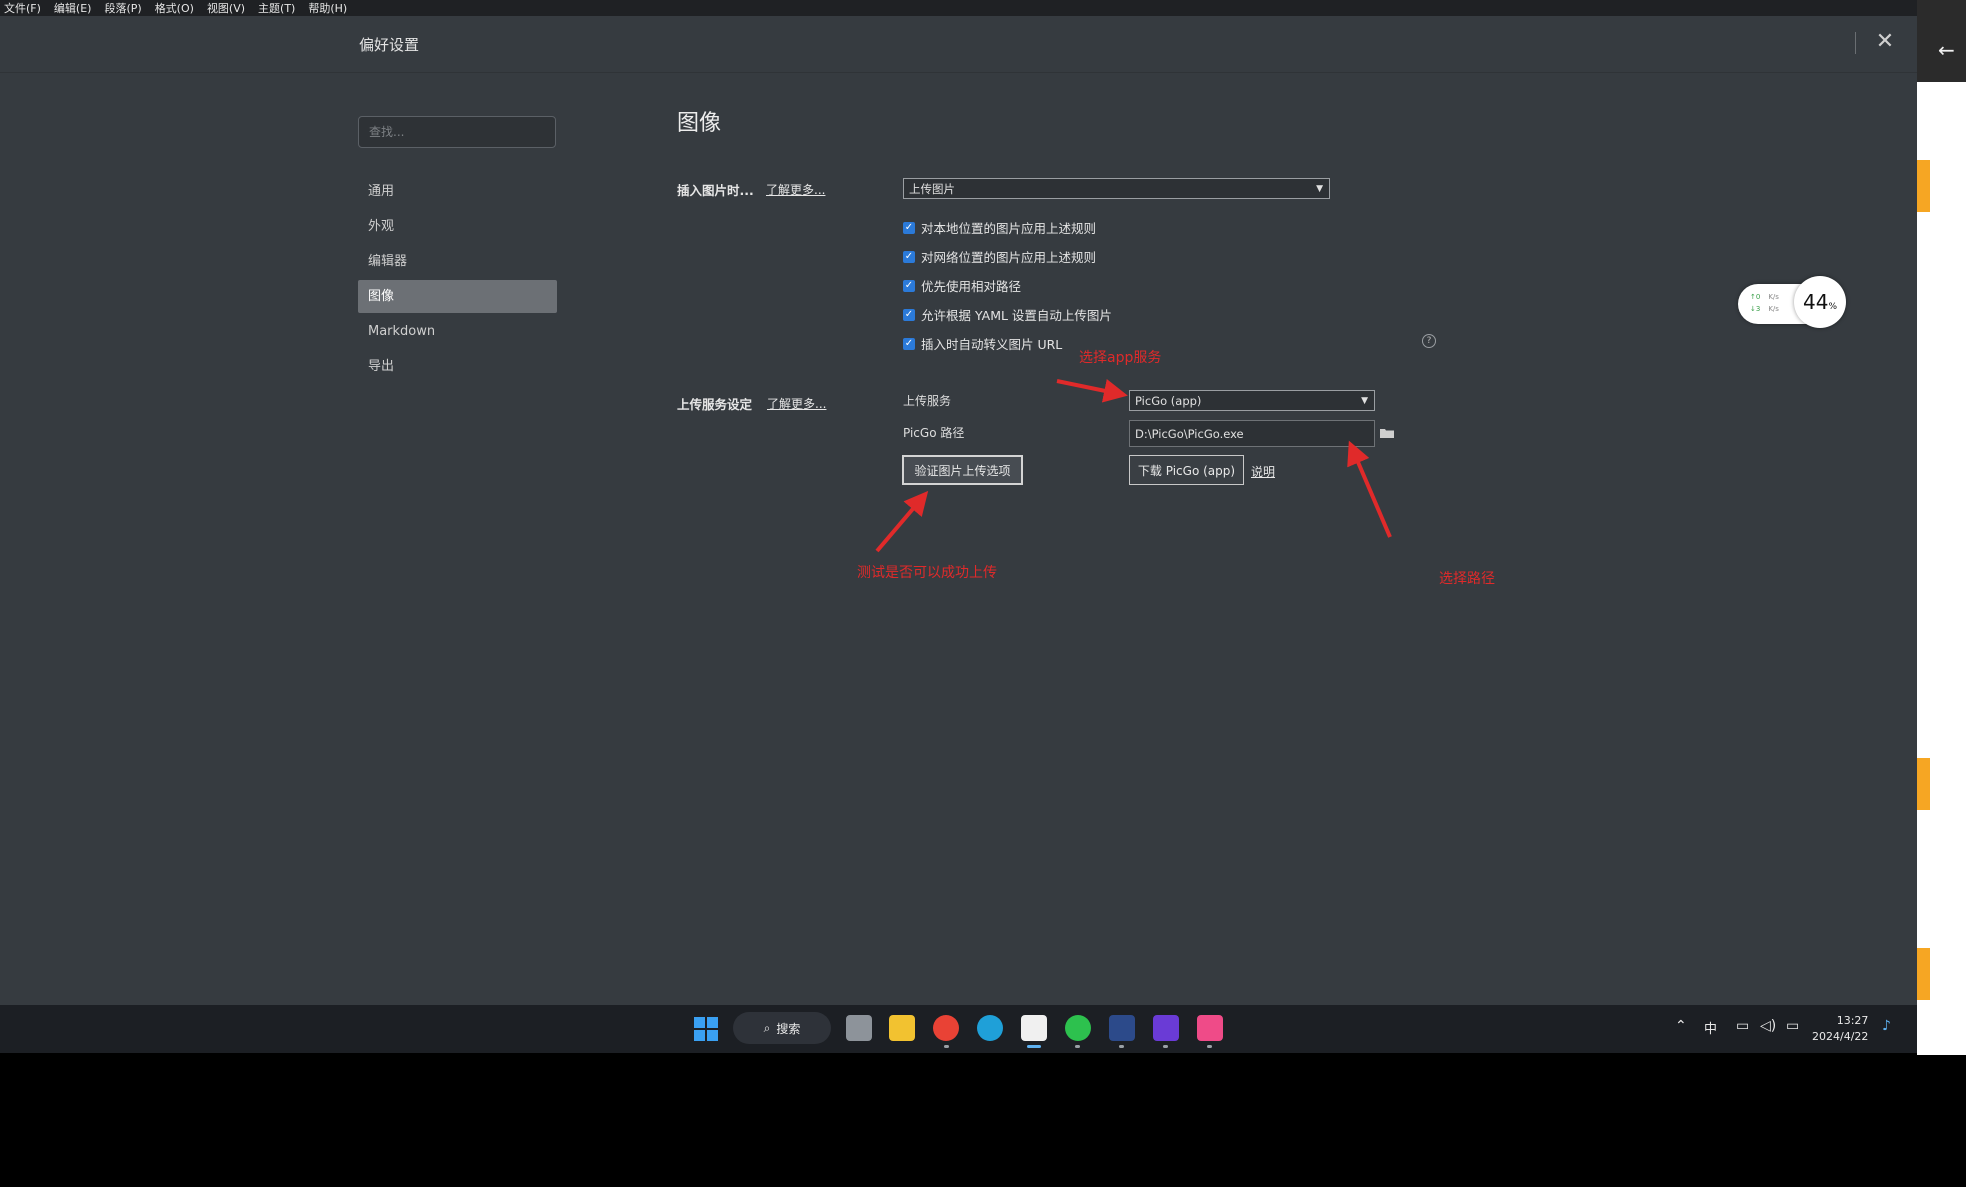 The width and height of the screenshot is (1966, 1187). Describe the element at coordinates (1429, 341) in the screenshot. I see `help-icon: ?` at that location.